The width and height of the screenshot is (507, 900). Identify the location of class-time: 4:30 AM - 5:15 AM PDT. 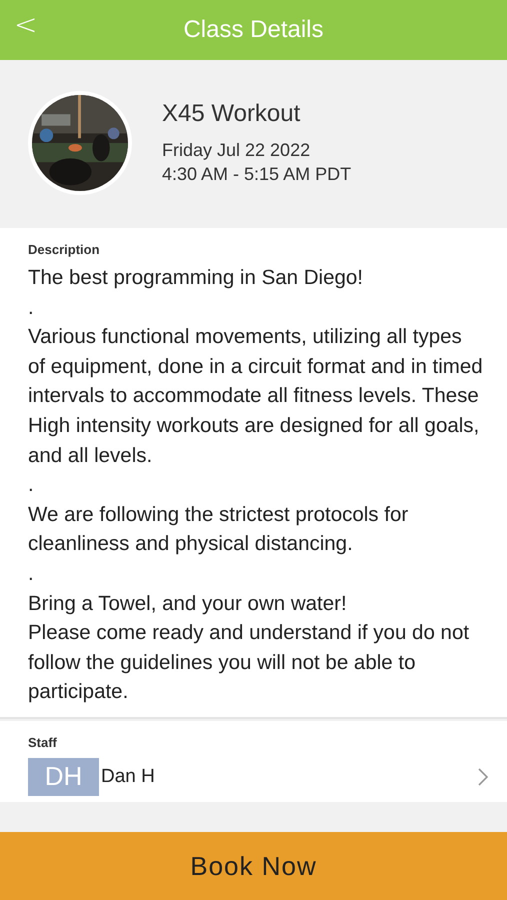
(257, 174).